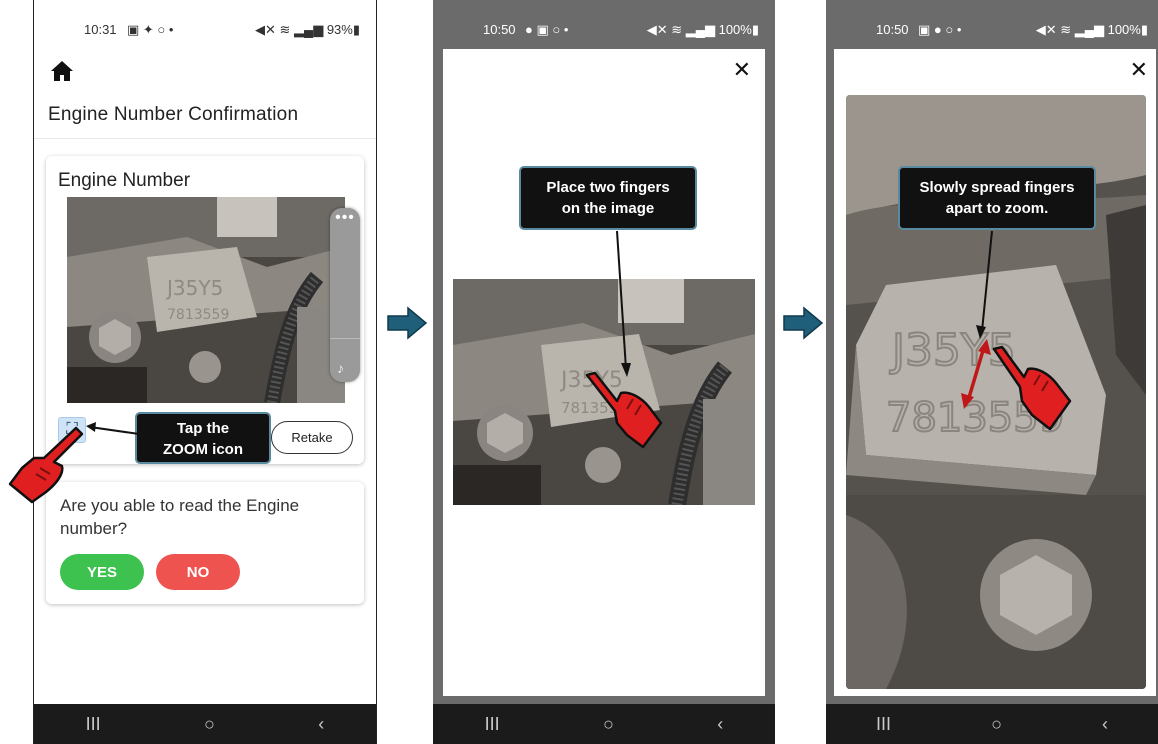 This screenshot has width=1158, height=744. Describe the element at coordinates (198, 315) in the screenshot. I see `svg-text: 7813559` at that location.